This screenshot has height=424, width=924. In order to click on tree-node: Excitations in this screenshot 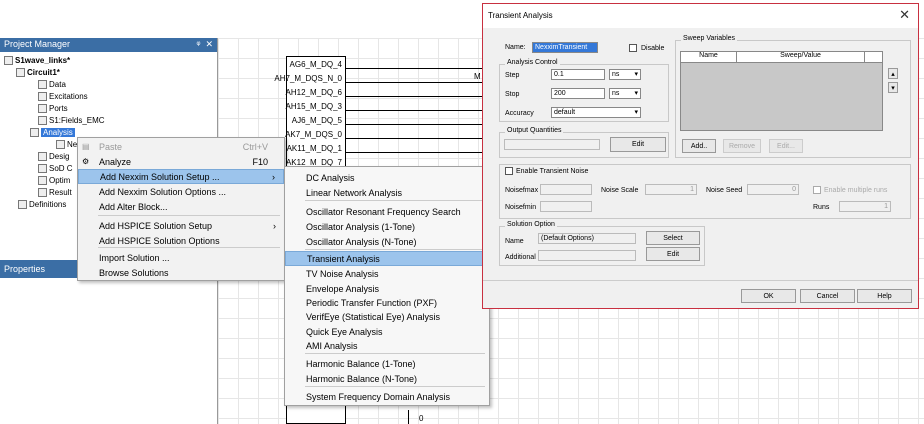, I will do `click(63, 96)`.